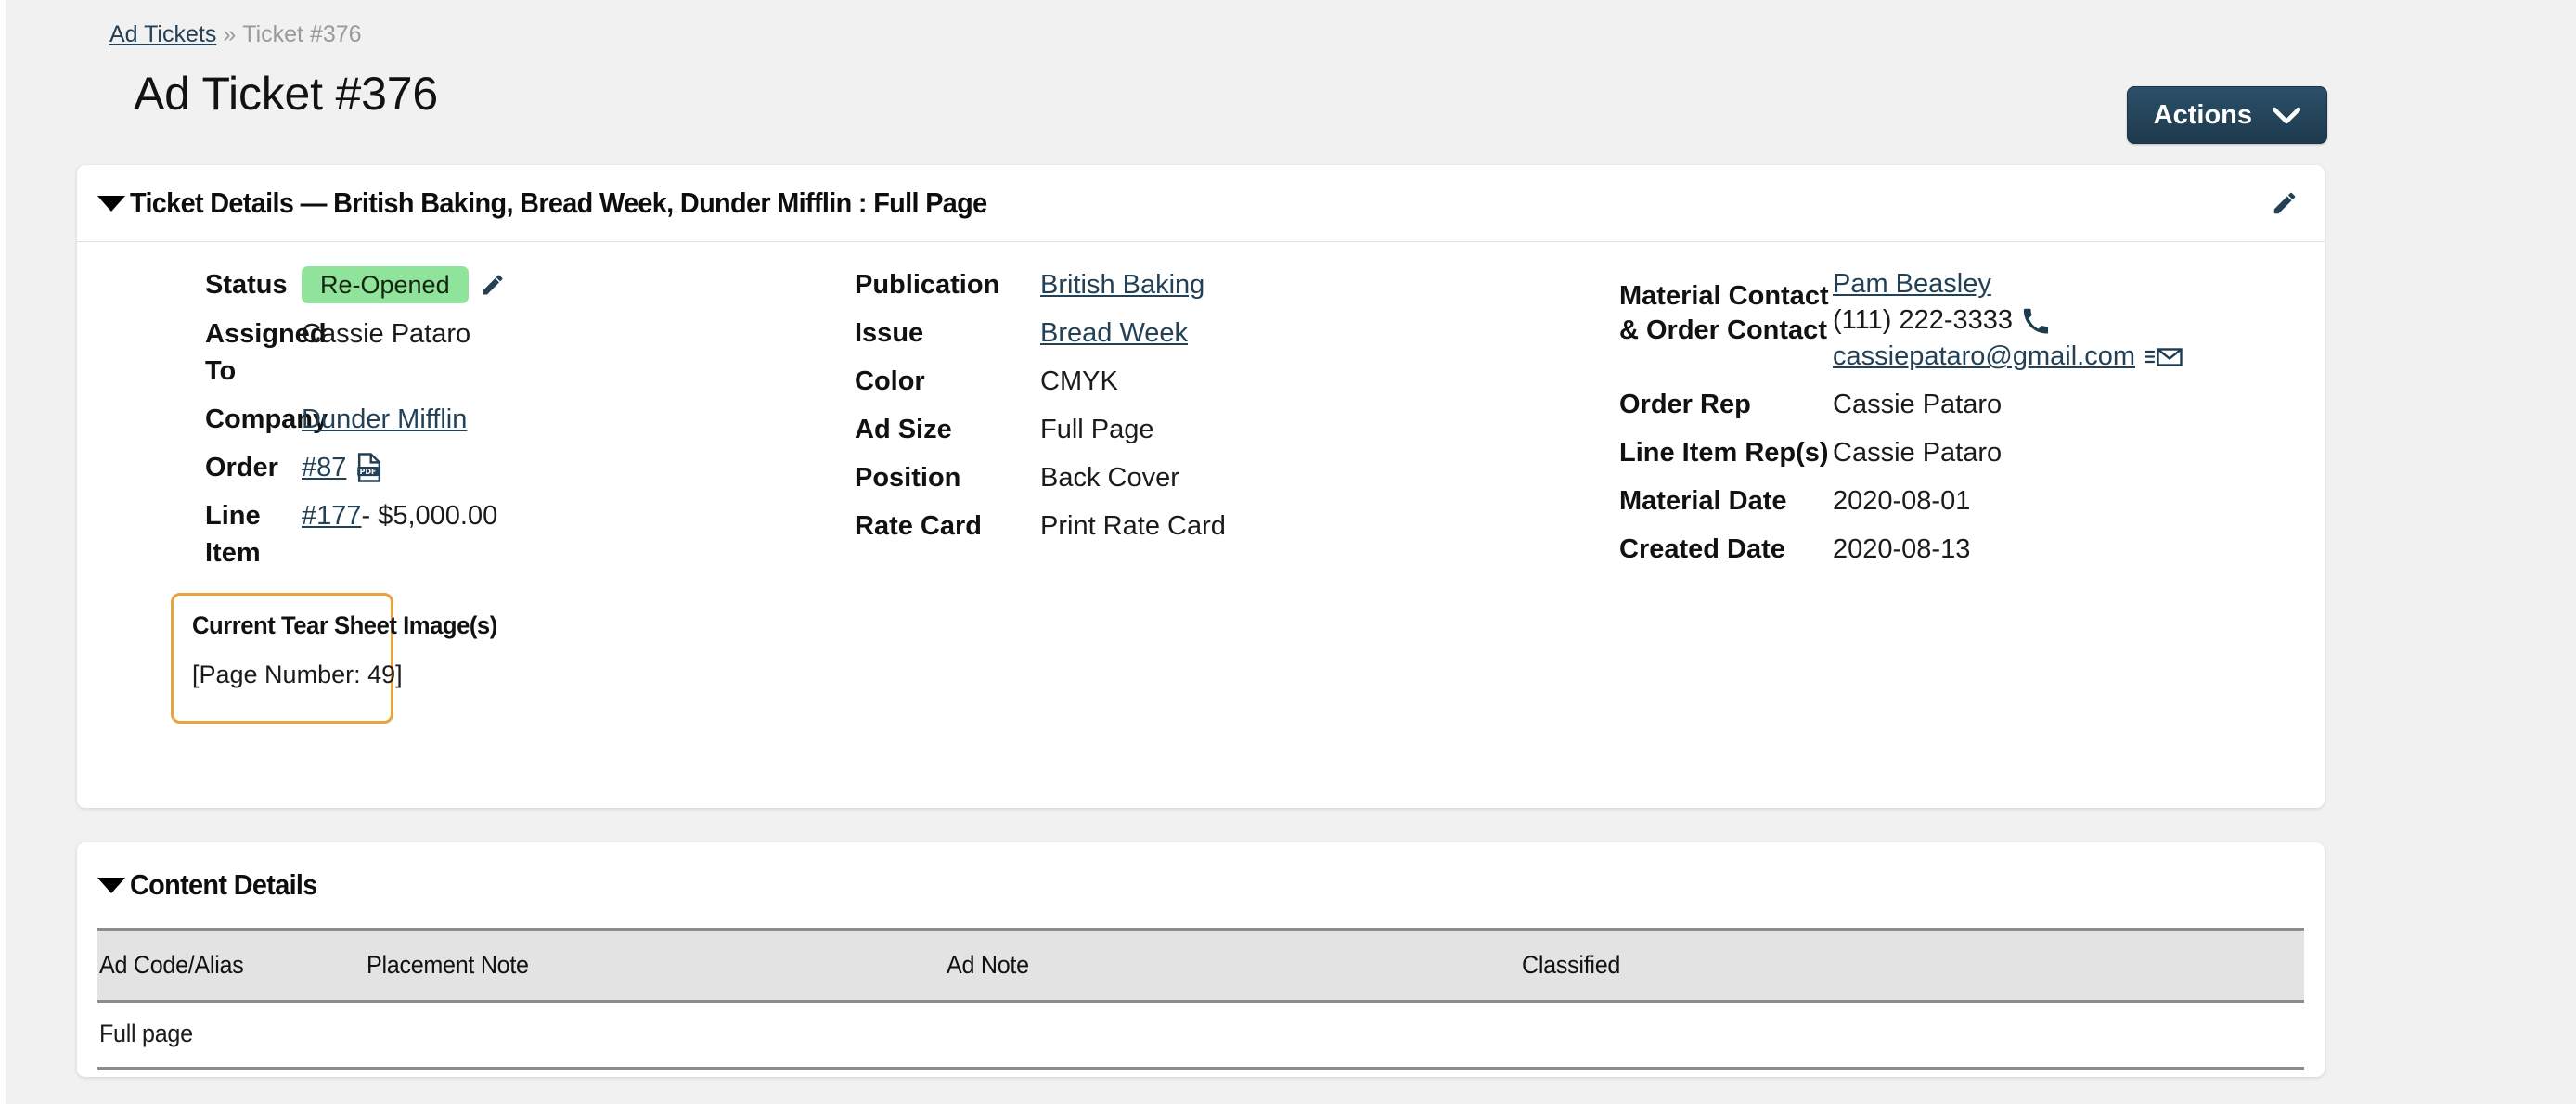  Describe the element at coordinates (2036, 321) in the screenshot. I see `phone-icon` at that location.